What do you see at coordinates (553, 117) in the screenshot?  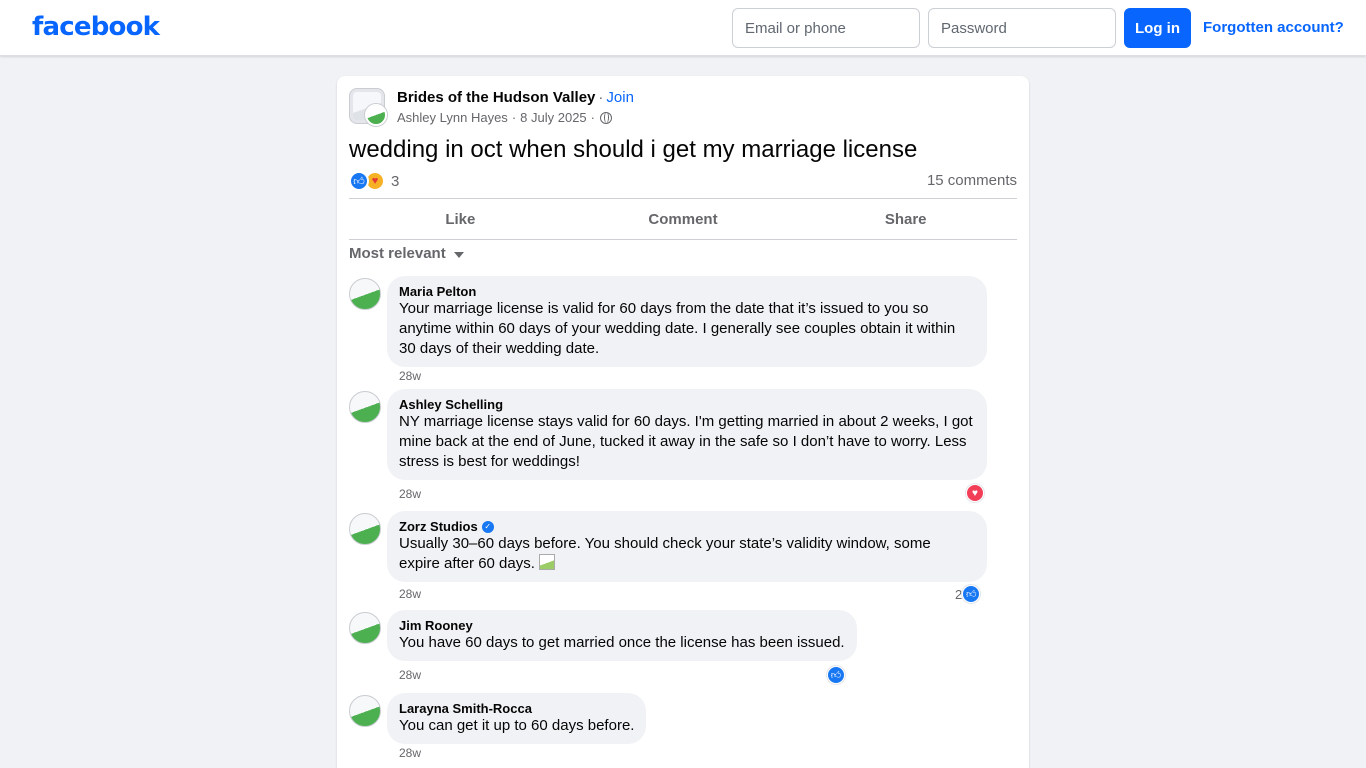 I see `post-date-link: 8 July 2025` at bounding box center [553, 117].